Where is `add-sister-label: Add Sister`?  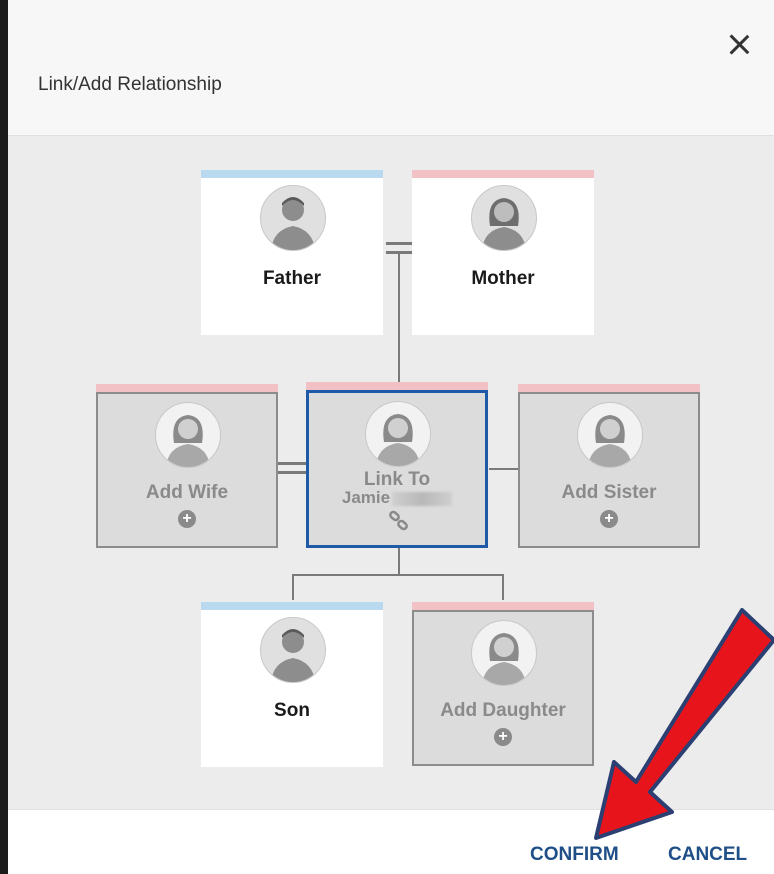 add-sister-label: Add Sister is located at coordinates (609, 492).